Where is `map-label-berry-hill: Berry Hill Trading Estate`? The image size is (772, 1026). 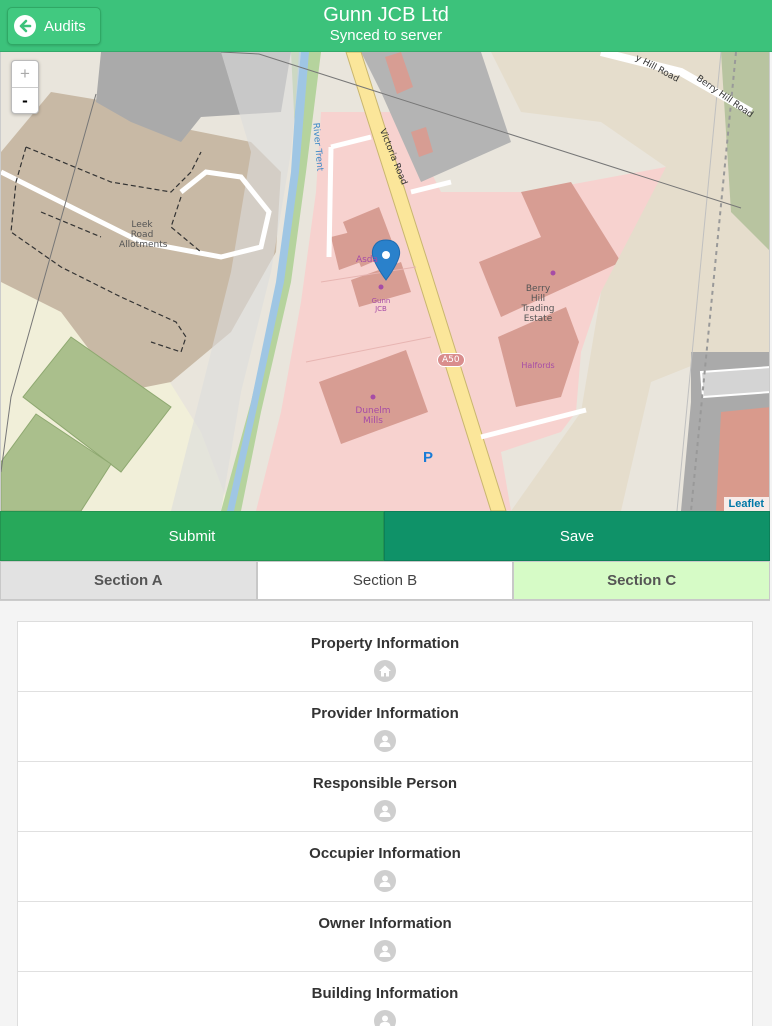
map-label-berry-hill: Berry Hill Trading Estate is located at coordinates (538, 304).